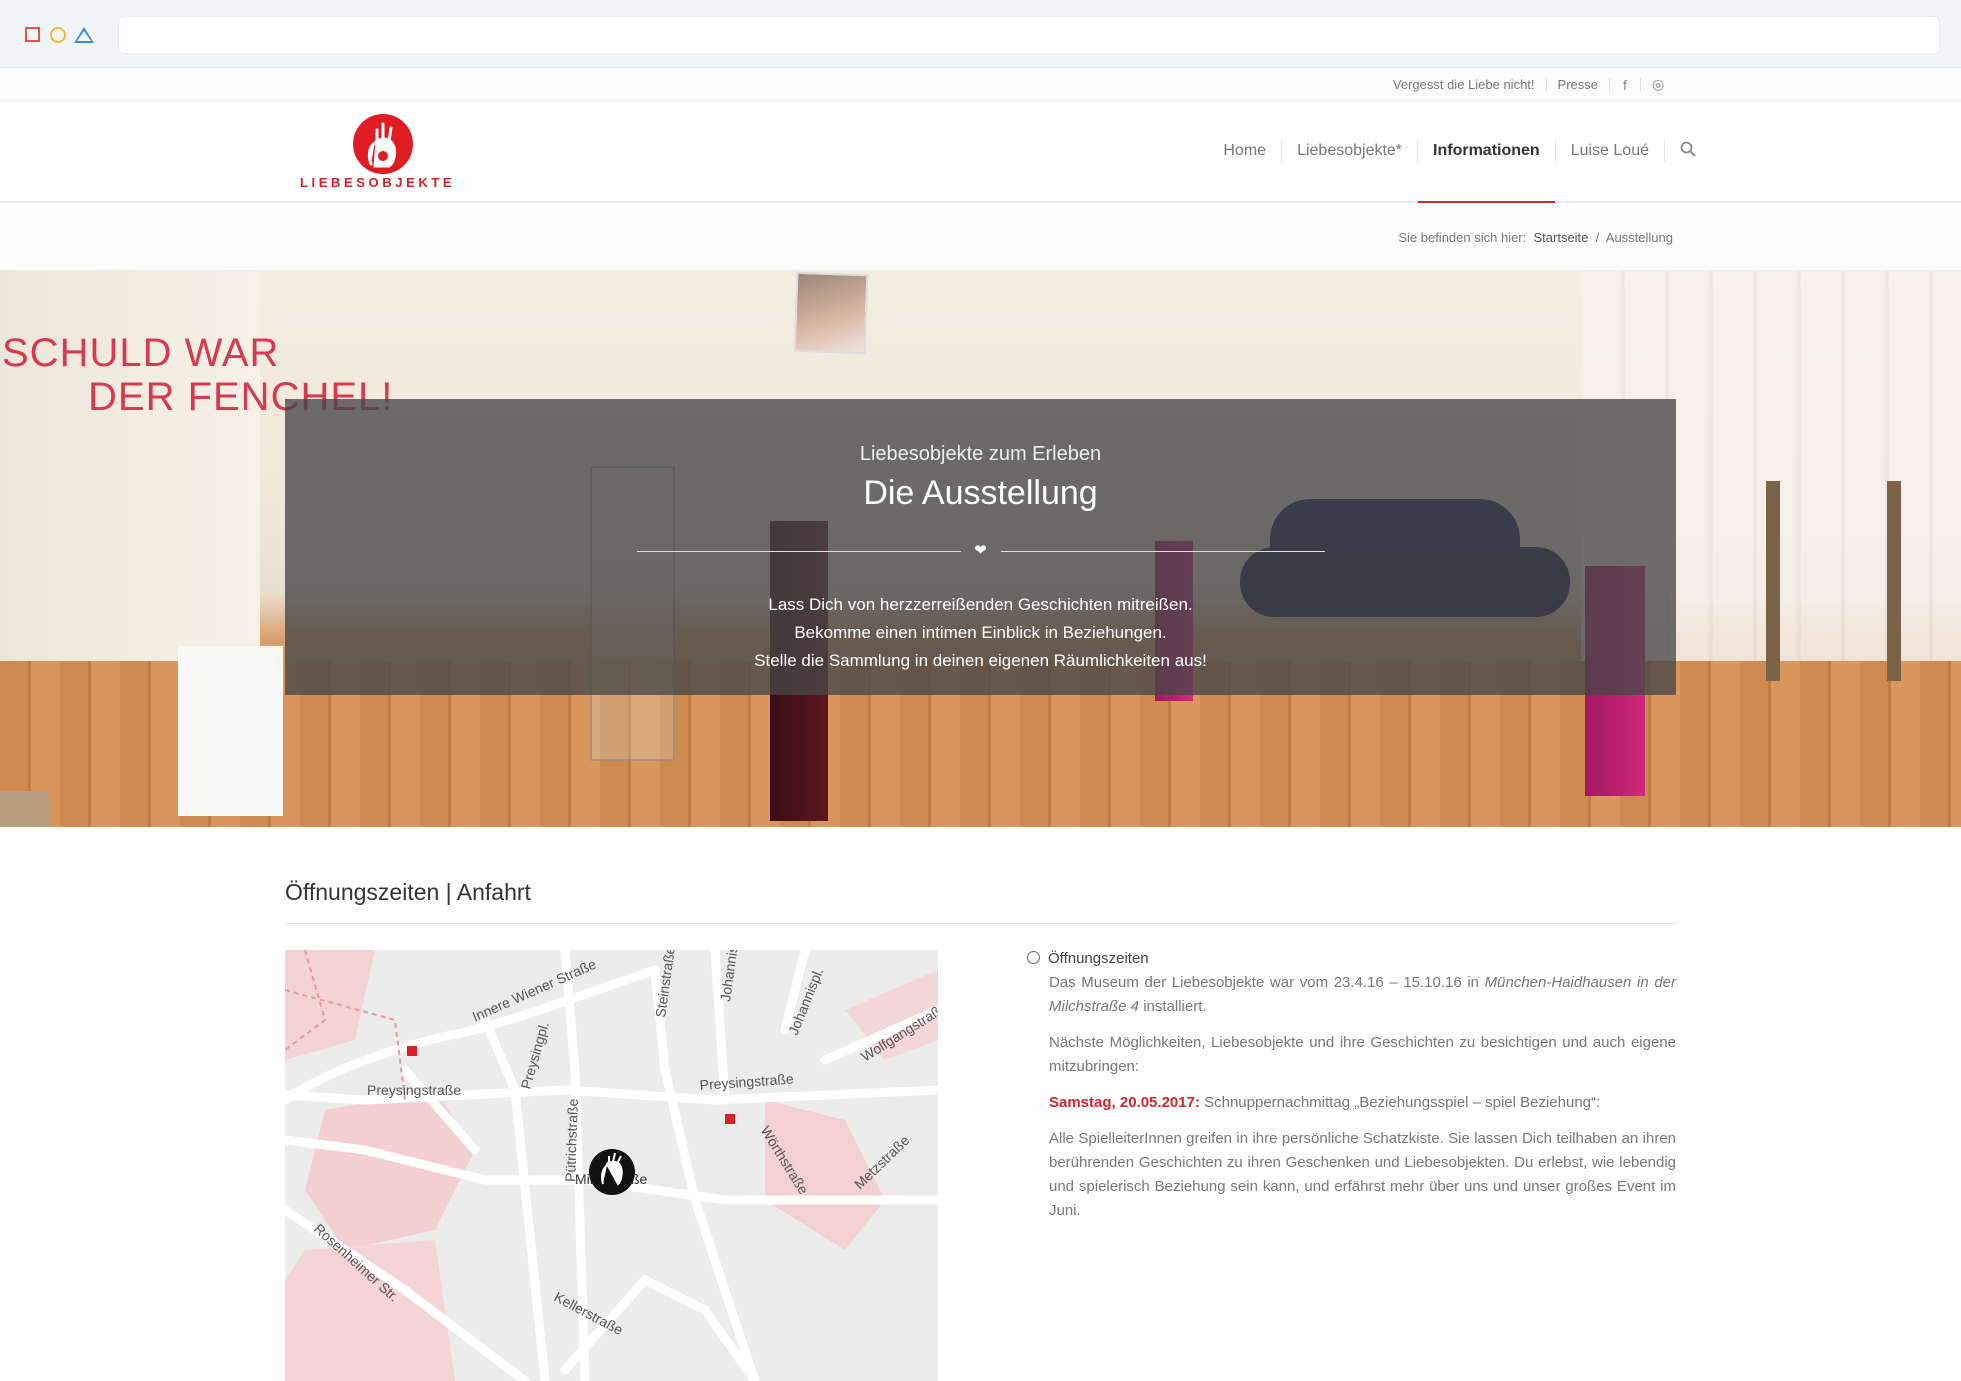  I want to click on breadcrumb-current: Ausstellung, so click(1639, 237).